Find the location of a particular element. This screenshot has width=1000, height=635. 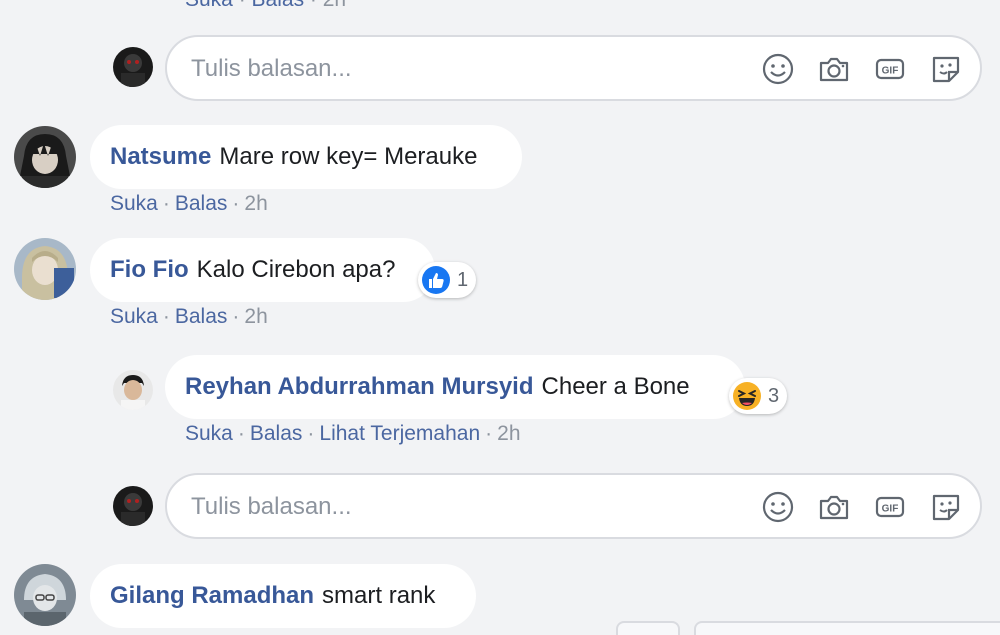

reaction-count: 3 is located at coordinates (774, 395).